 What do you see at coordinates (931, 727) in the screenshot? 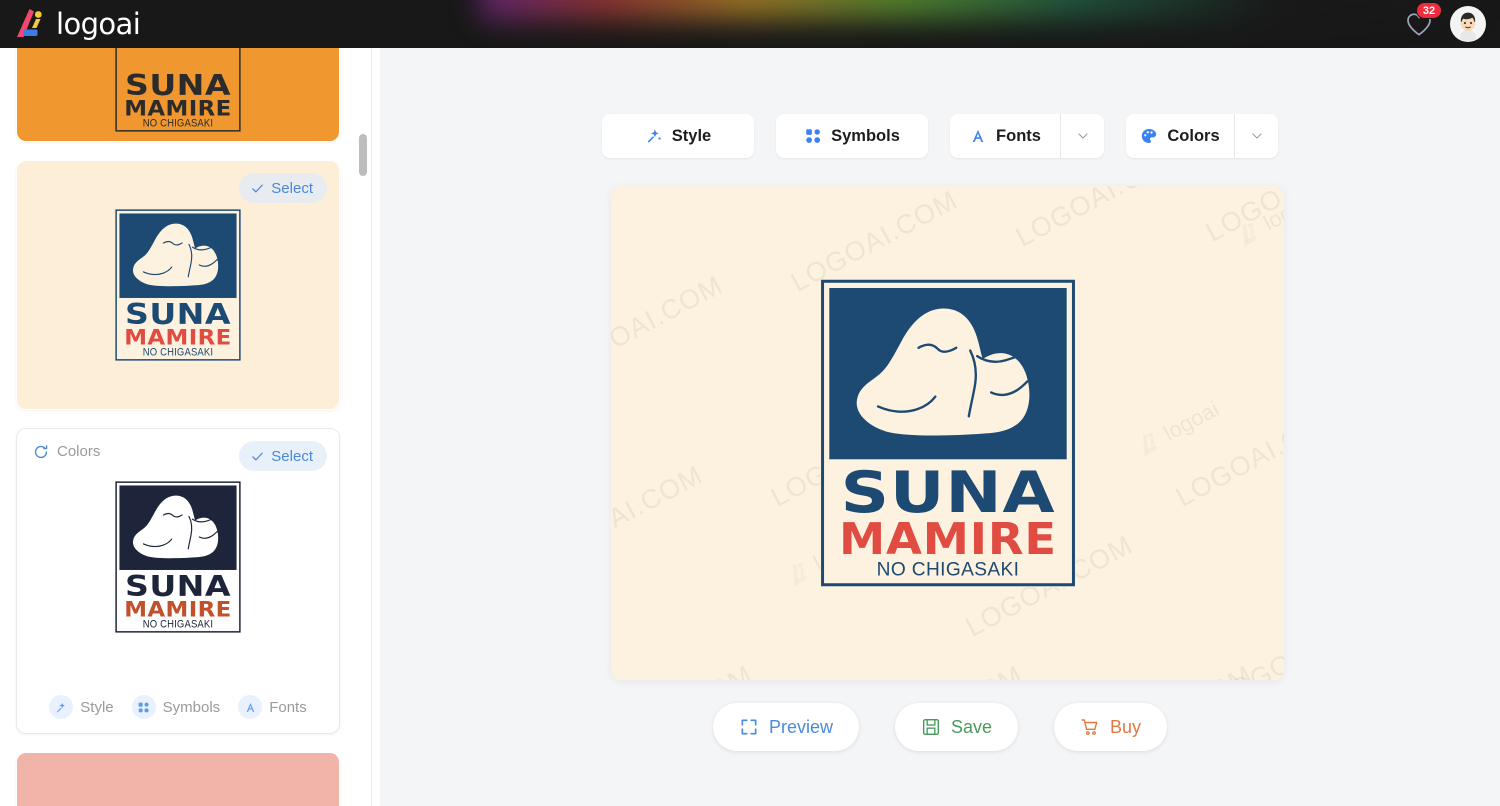
I see `floppy-disk-icon` at bounding box center [931, 727].